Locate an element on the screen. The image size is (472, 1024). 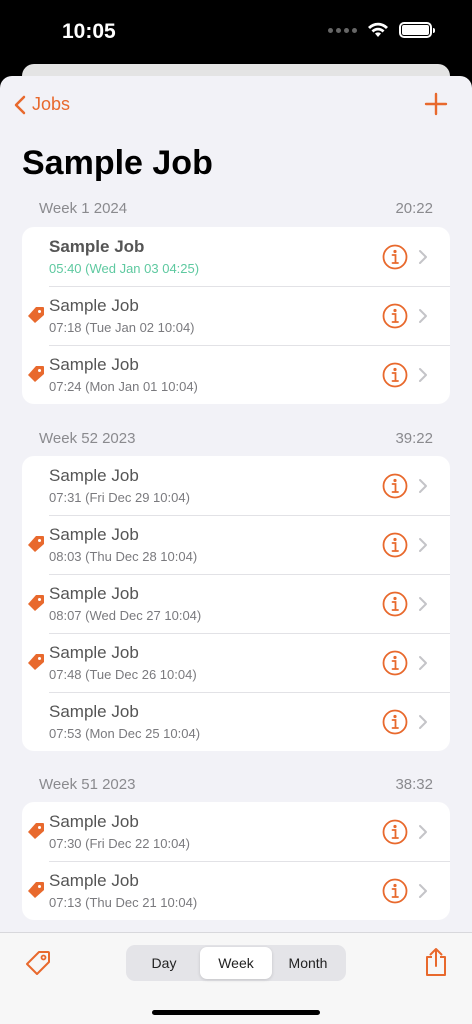
entry-duration: 05:40 (Wed Jan 03 04:25) is located at coordinates (124, 268).